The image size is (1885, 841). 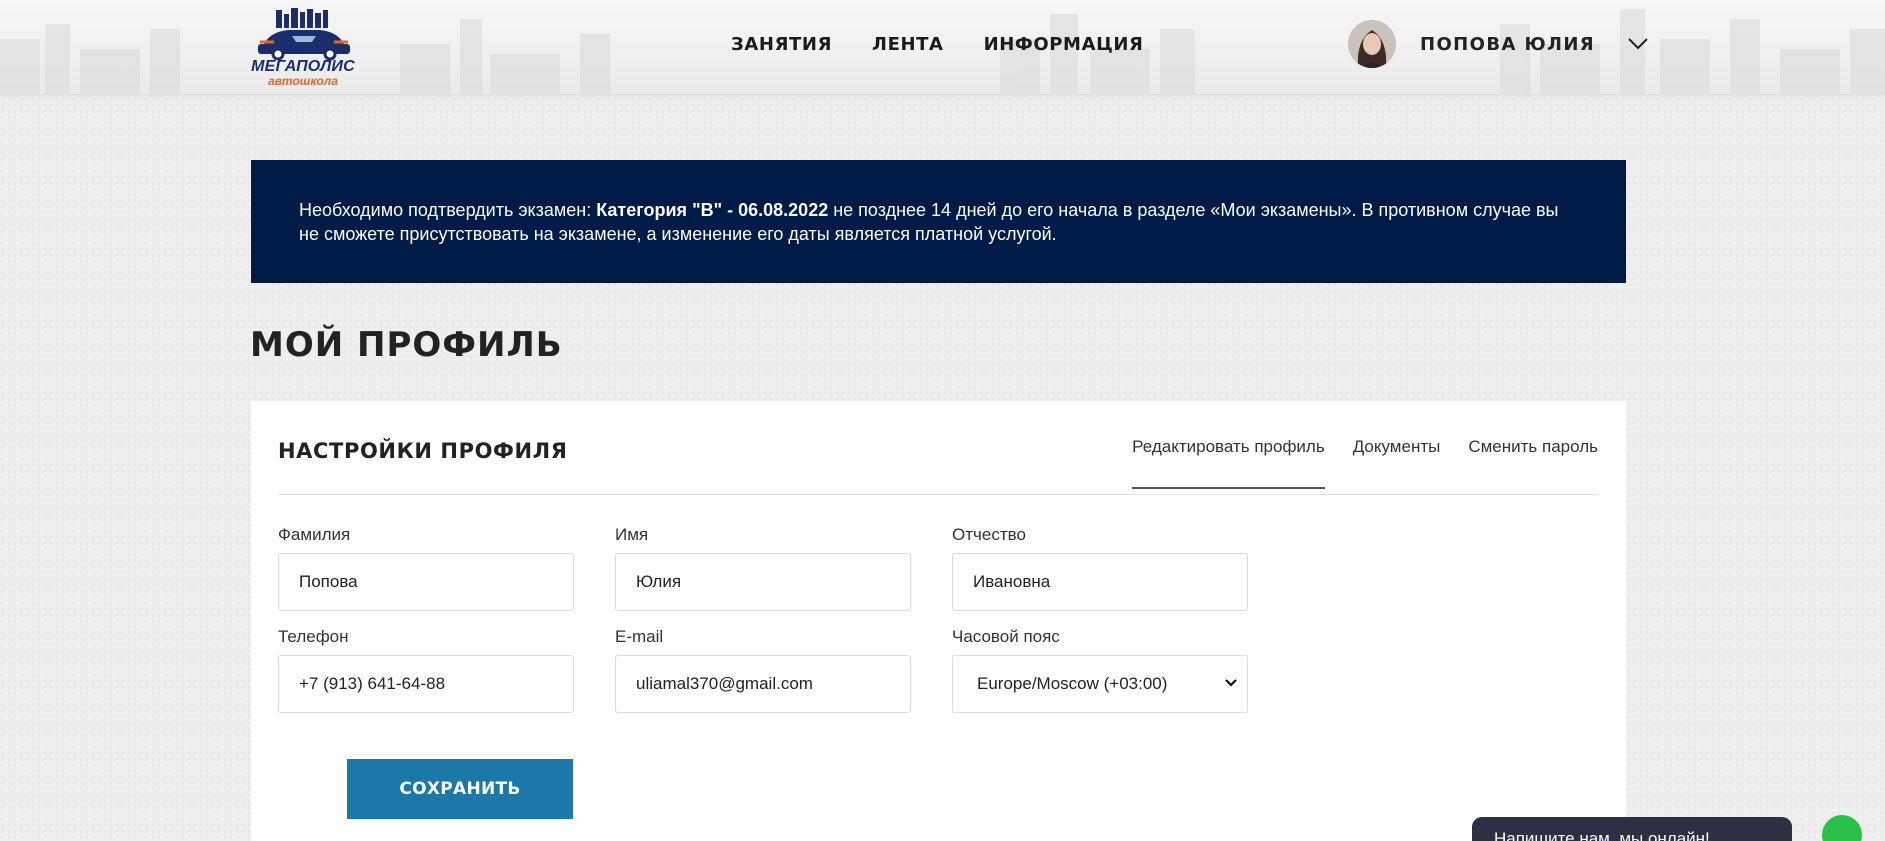 What do you see at coordinates (1842, 828) in the screenshot?
I see `chat-icon` at bounding box center [1842, 828].